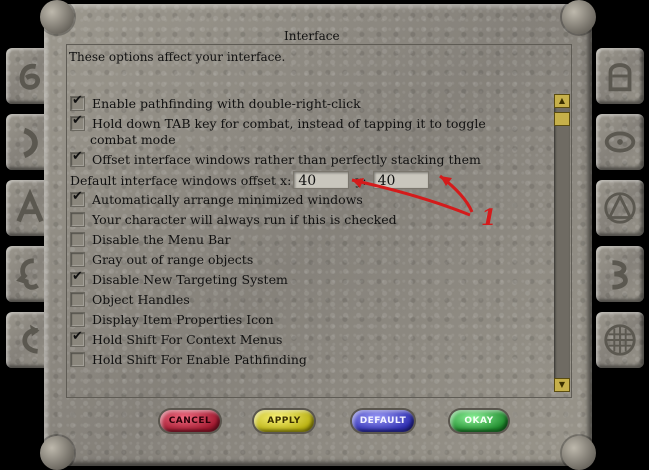  I want to click on option-label: Display Item Properties Icon, so click(183, 319).